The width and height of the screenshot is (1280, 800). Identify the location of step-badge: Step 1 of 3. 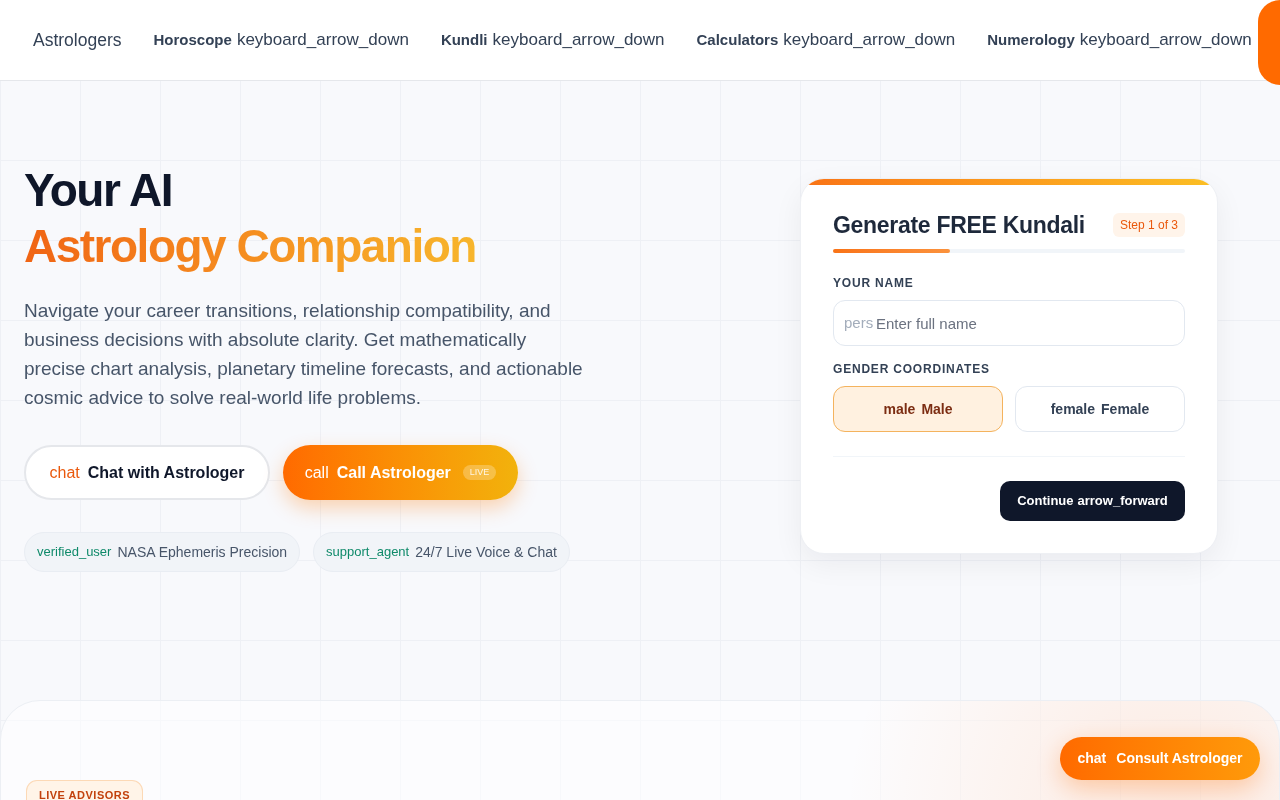
(1148, 225).